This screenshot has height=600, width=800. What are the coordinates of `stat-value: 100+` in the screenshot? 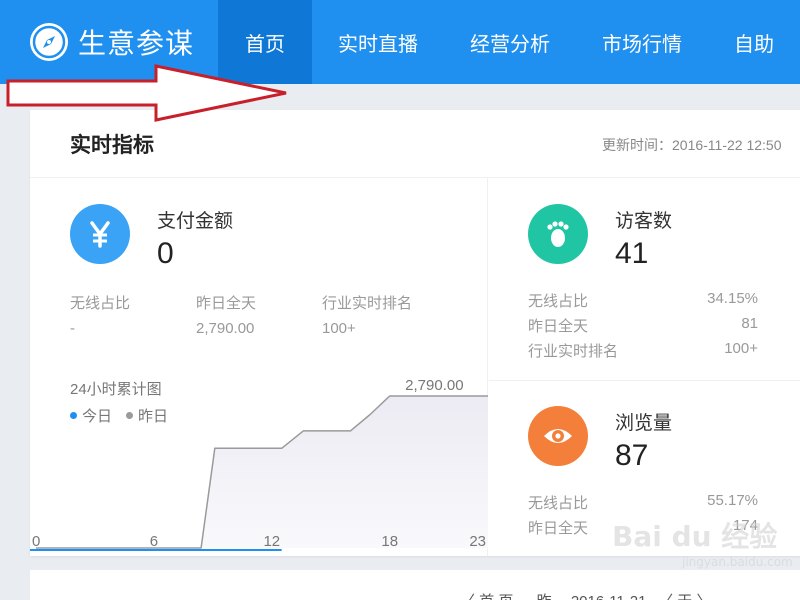 It's located at (741, 348).